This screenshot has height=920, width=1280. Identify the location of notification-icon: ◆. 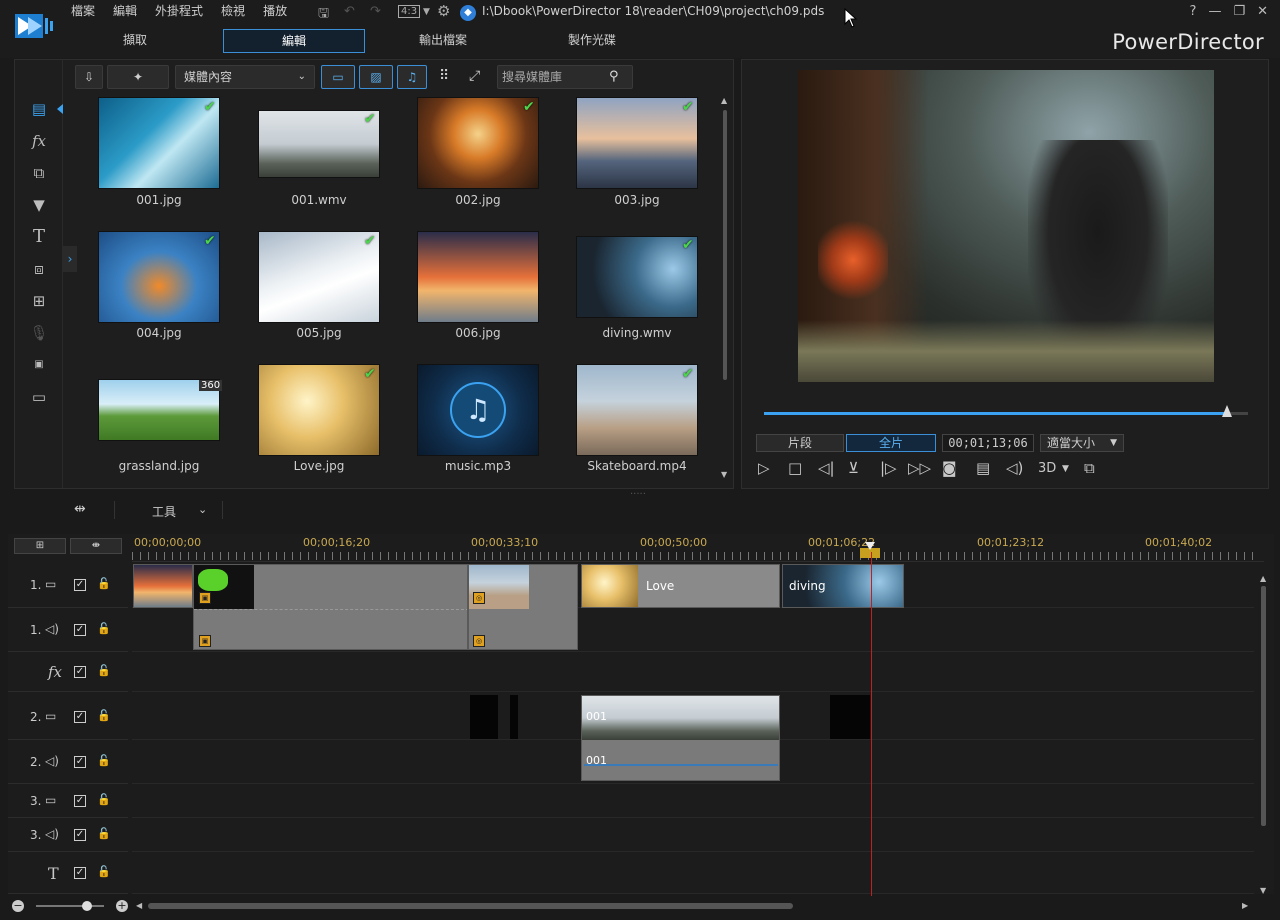
(468, 13).